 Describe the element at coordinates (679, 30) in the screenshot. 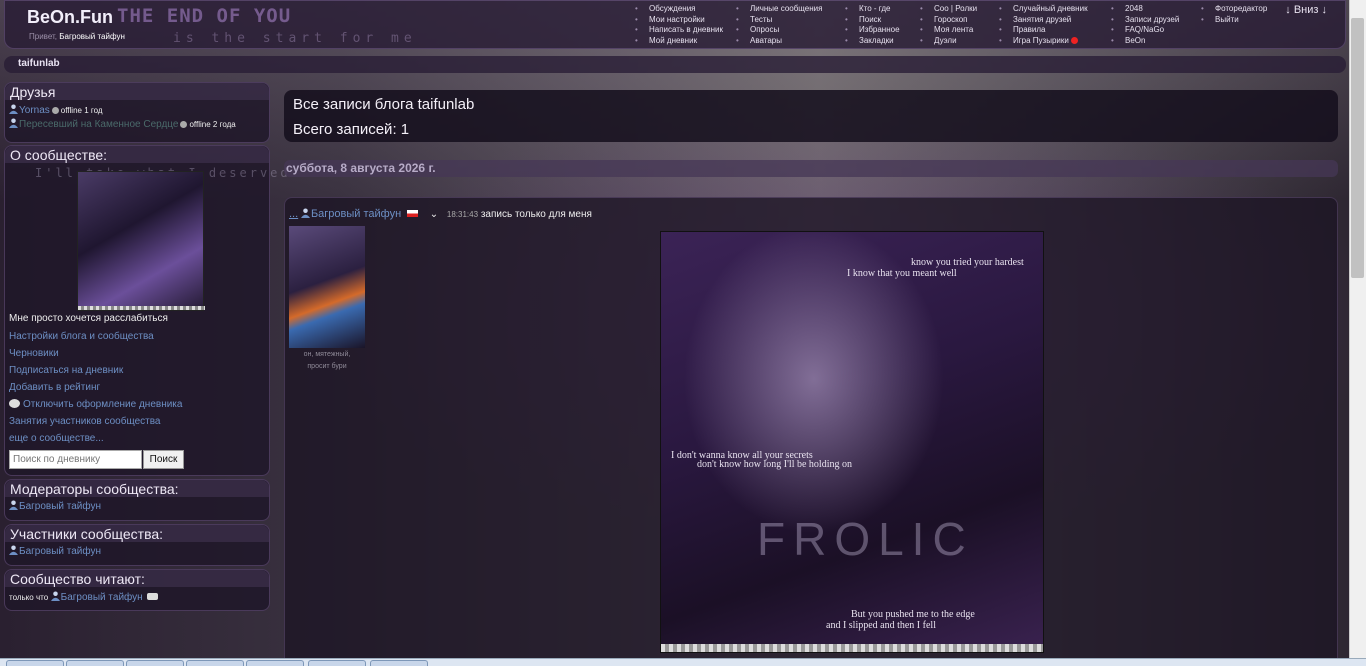

I see `menu-item: • Написать в дневник` at that location.